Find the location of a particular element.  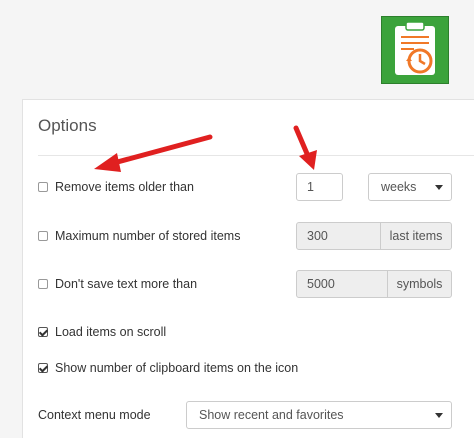

annotation-arrows is located at coordinates (205, 148).